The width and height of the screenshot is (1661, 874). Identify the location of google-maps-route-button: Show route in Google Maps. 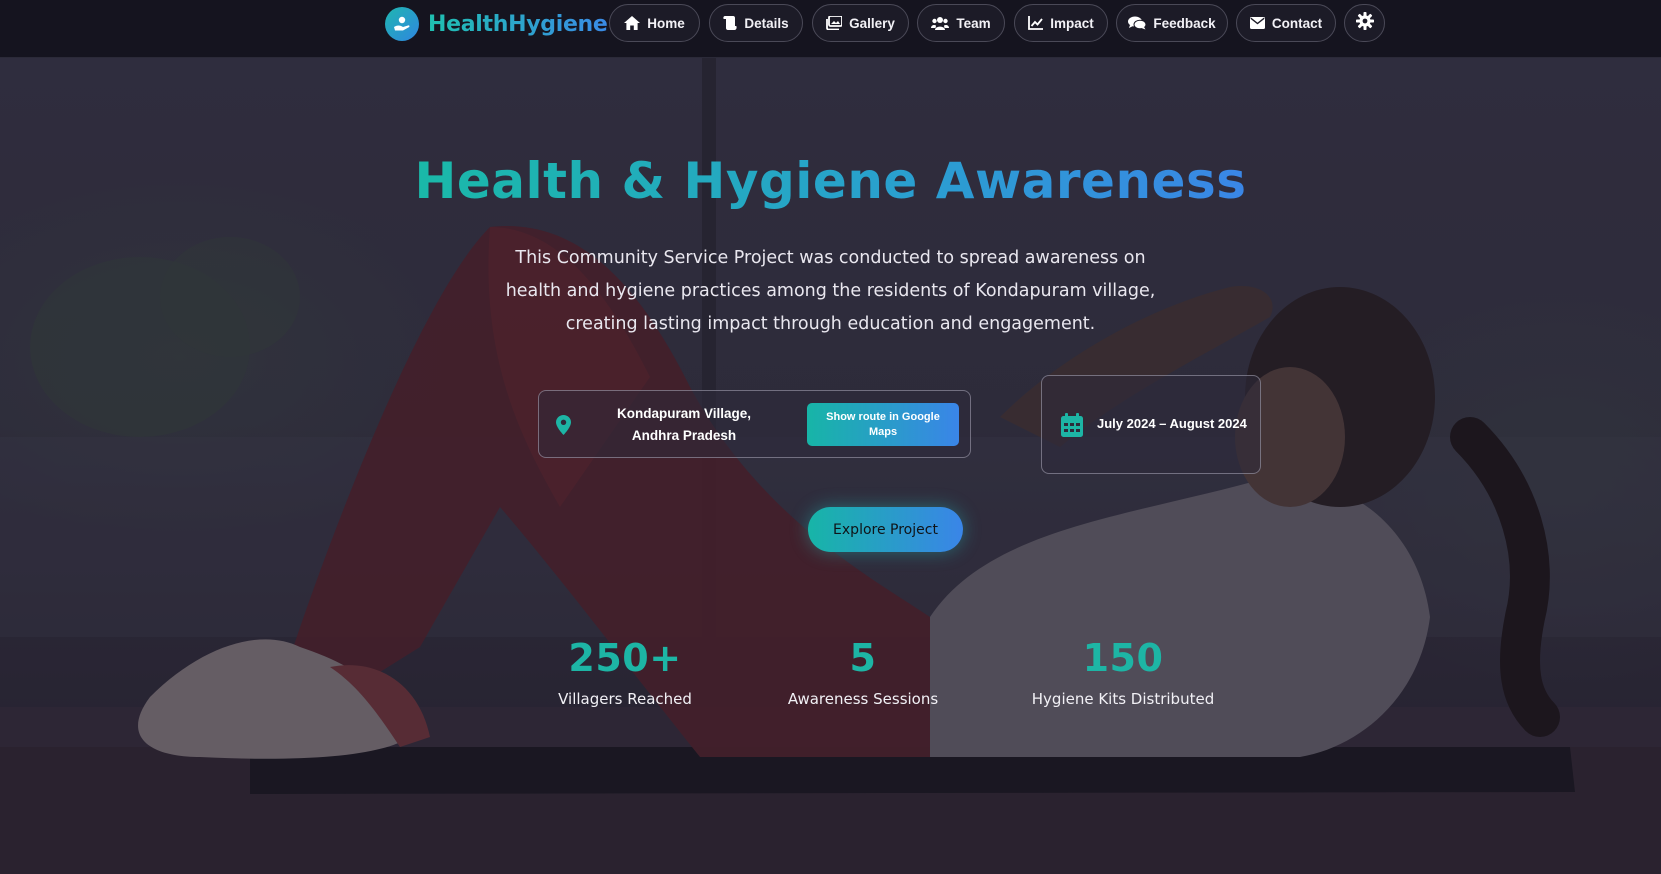
(883, 424).